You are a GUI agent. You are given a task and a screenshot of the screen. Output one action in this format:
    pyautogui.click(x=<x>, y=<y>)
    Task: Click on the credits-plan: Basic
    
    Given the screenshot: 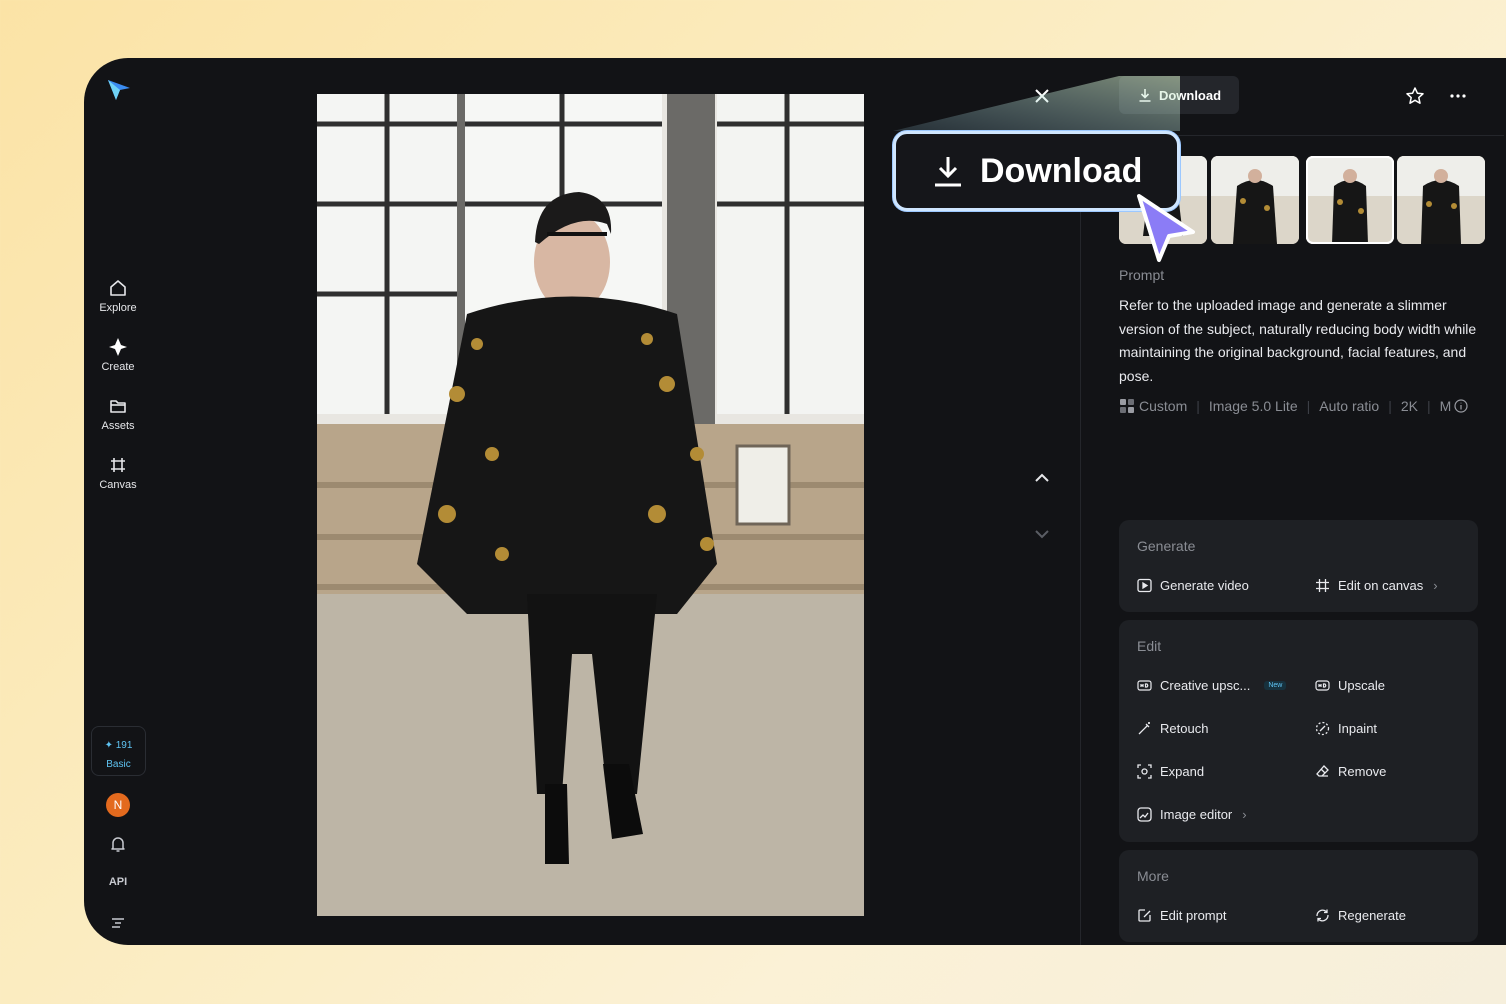 What is the action you would take?
    pyautogui.click(x=118, y=764)
    